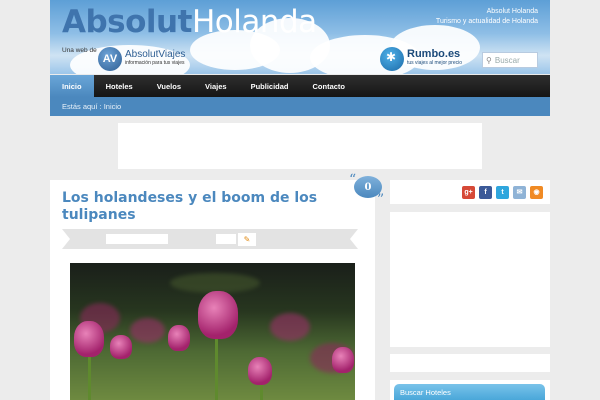 The height and width of the screenshot is (400, 600). Describe the element at coordinates (434, 54) in the screenshot. I see `rumbo-name: Rumbo.es` at that location.